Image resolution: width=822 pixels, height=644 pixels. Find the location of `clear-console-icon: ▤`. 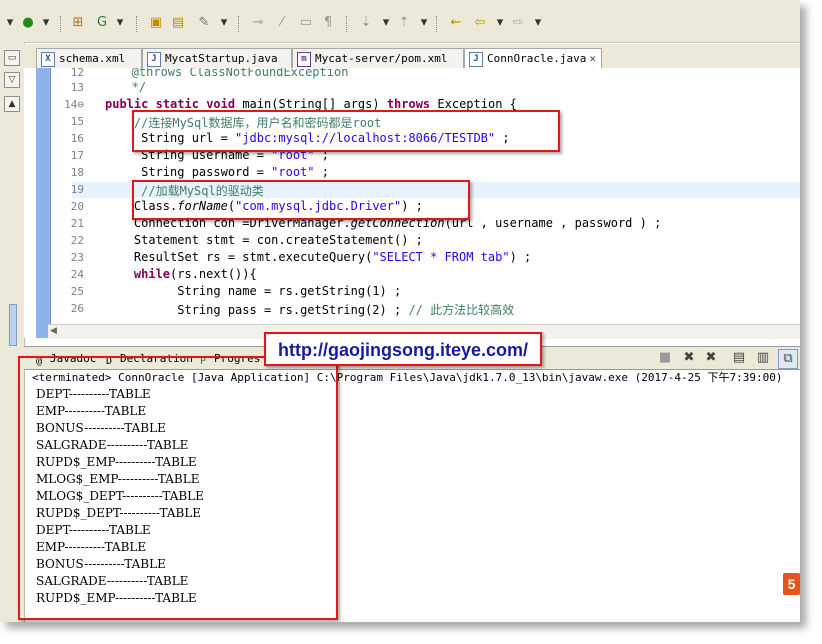

clear-console-icon: ▤ is located at coordinates (739, 358).